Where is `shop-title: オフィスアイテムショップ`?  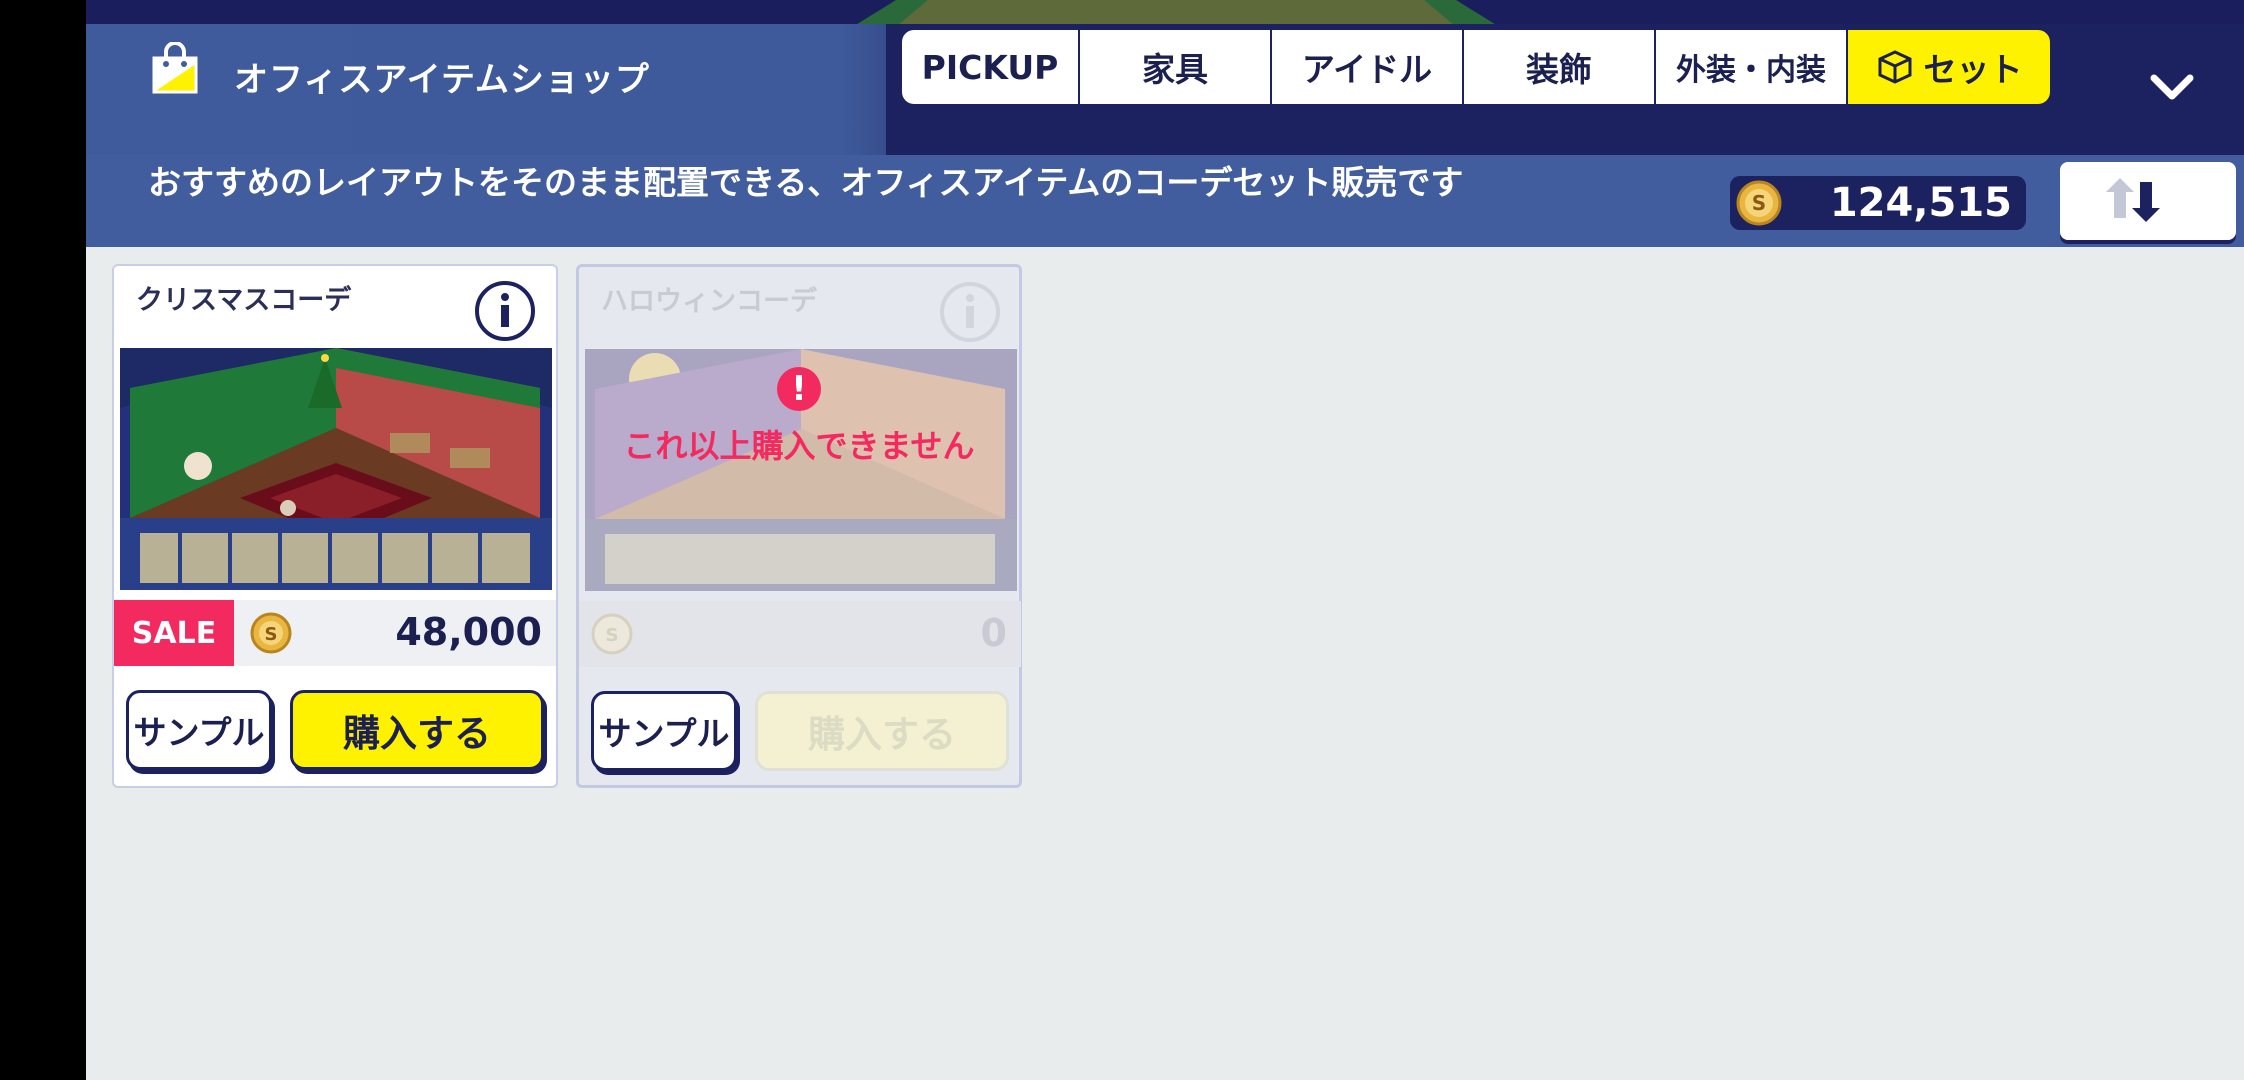 shop-title: オフィスアイテムショップ is located at coordinates (442, 80).